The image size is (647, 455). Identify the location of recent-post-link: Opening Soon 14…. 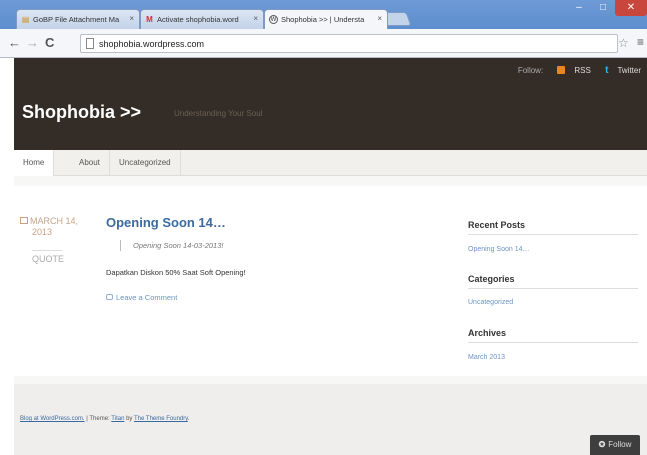
(499, 249).